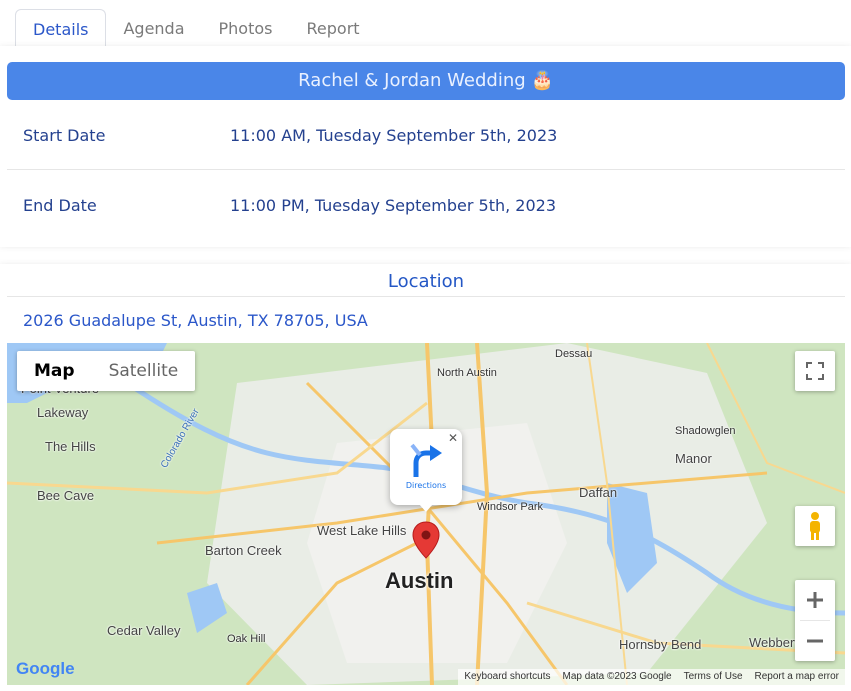  Describe the element at coordinates (693, 458) in the screenshot. I see `place-manor: Manor` at that location.